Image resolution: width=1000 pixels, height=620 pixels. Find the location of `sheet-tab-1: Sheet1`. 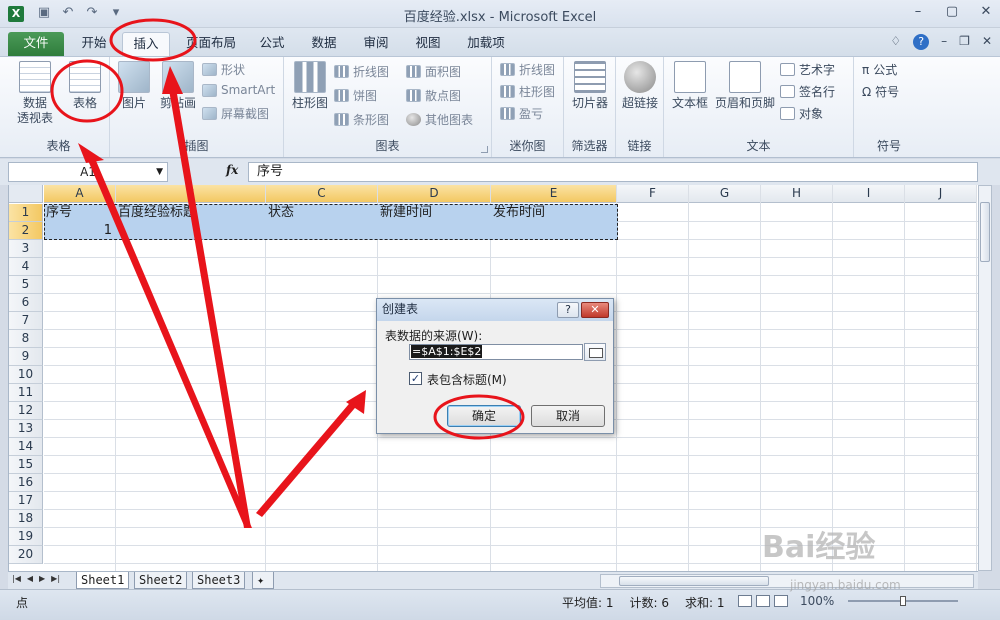

sheet-tab-1: Sheet1 is located at coordinates (103, 580).